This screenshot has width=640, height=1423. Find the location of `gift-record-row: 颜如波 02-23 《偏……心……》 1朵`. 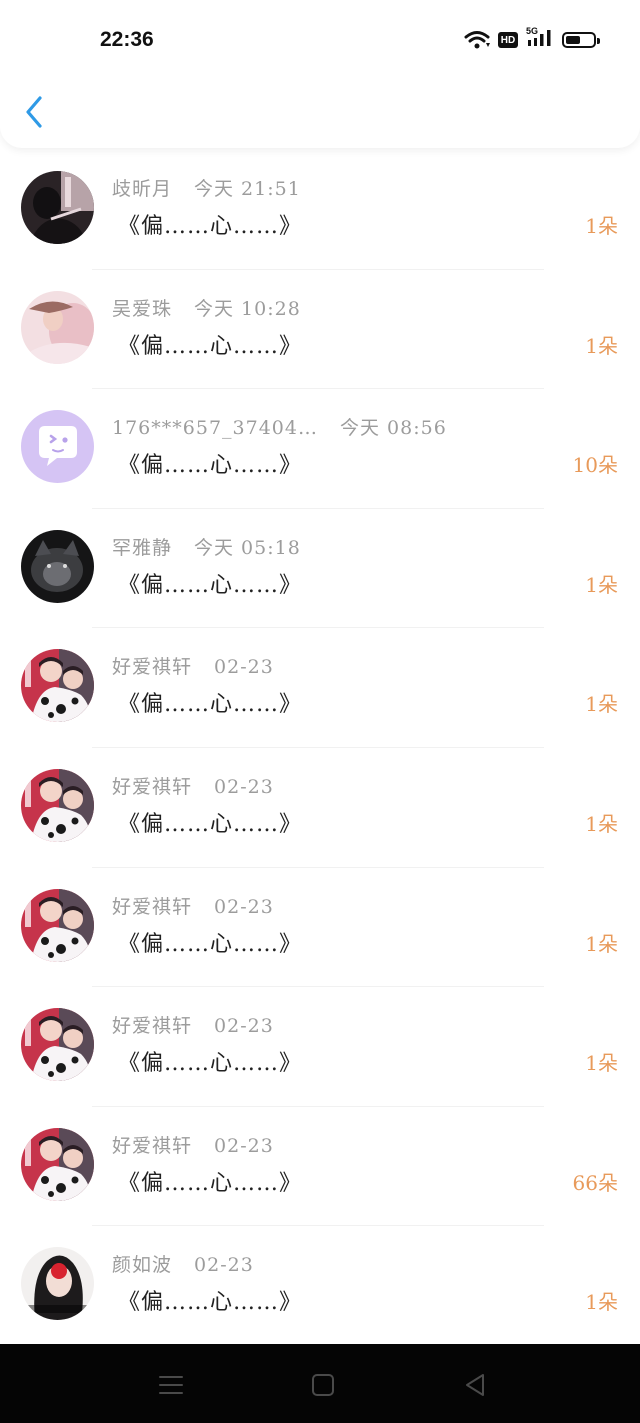

gift-record-row: 颜如波 02-23 《偏……心……》 1朵 is located at coordinates (320, 1286).